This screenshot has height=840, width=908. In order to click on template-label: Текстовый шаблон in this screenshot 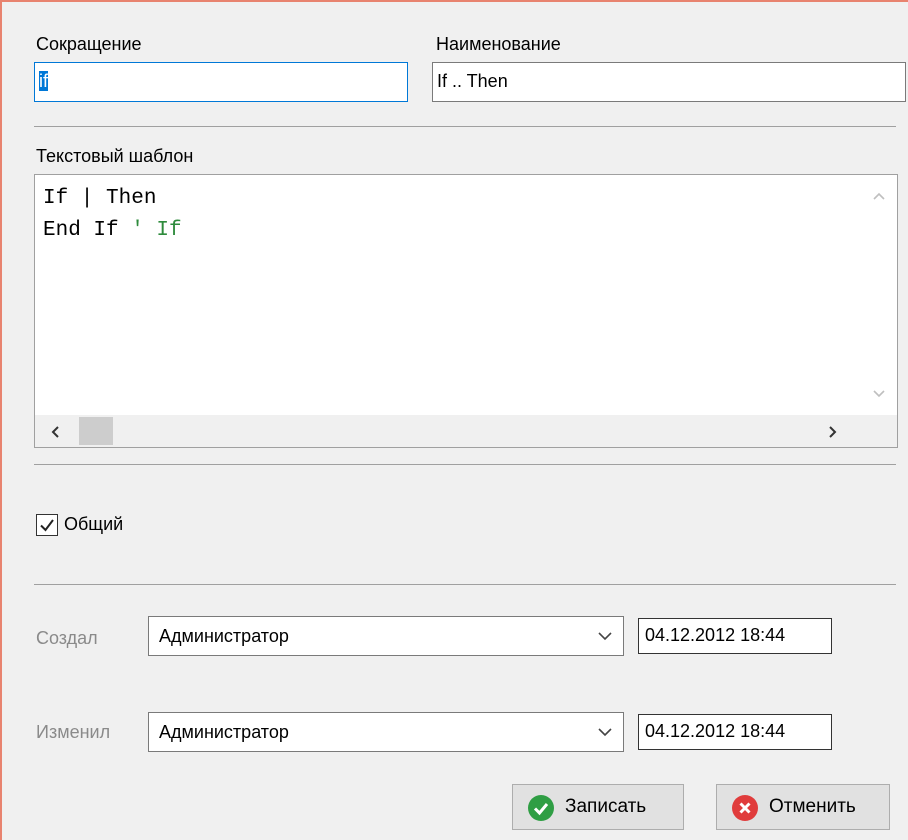, I will do `click(115, 156)`.